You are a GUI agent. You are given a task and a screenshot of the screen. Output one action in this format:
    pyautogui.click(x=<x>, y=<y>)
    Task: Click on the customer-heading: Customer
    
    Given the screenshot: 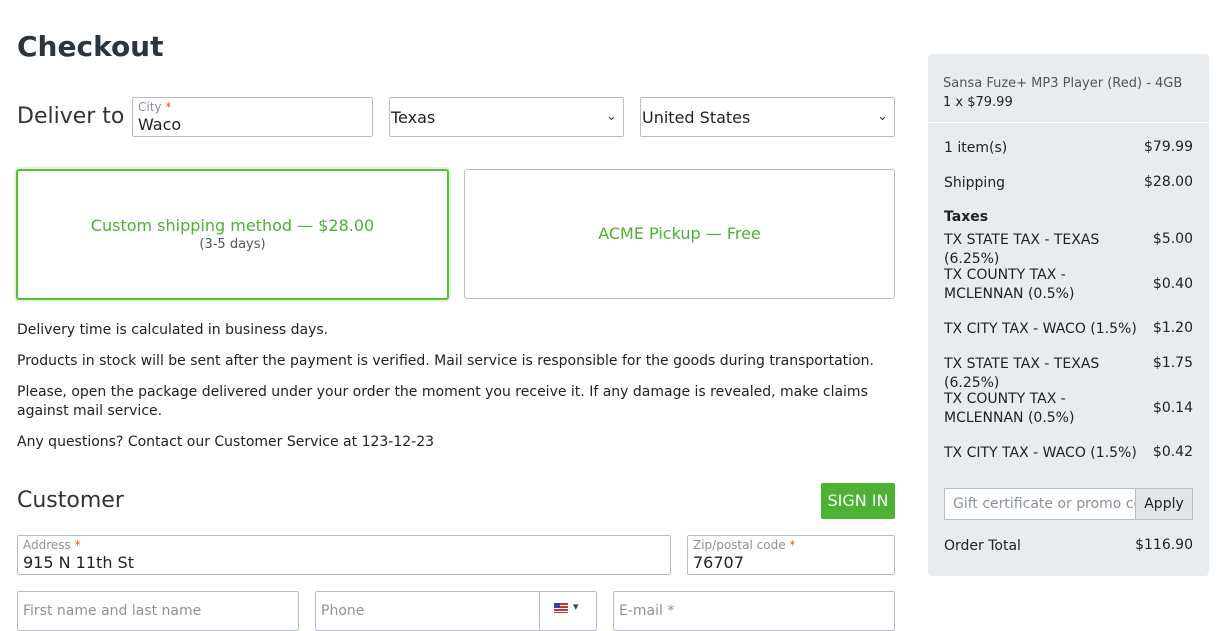 What is the action you would take?
    pyautogui.click(x=70, y=500)
    